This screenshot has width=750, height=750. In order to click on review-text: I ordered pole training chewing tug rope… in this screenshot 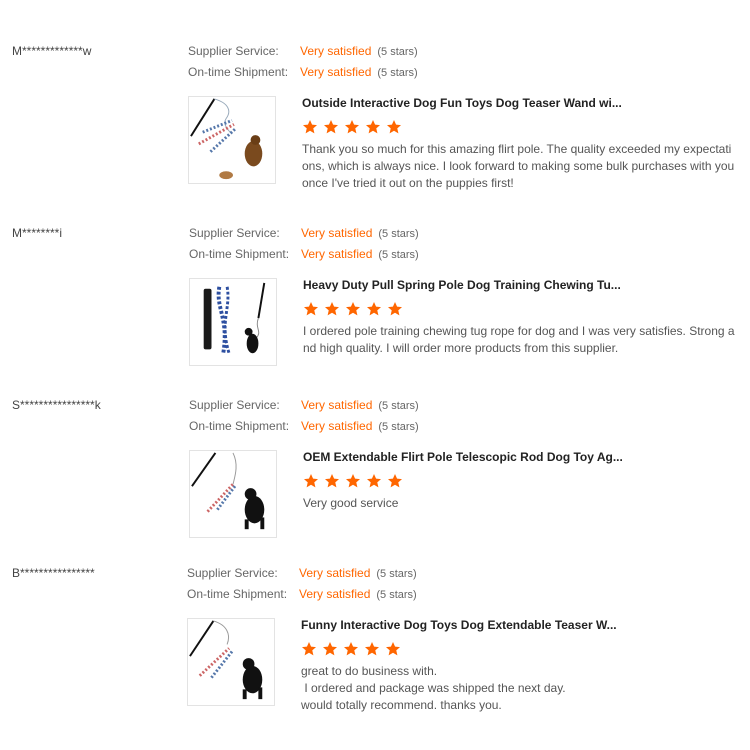, I will do `click(519, 339)`.